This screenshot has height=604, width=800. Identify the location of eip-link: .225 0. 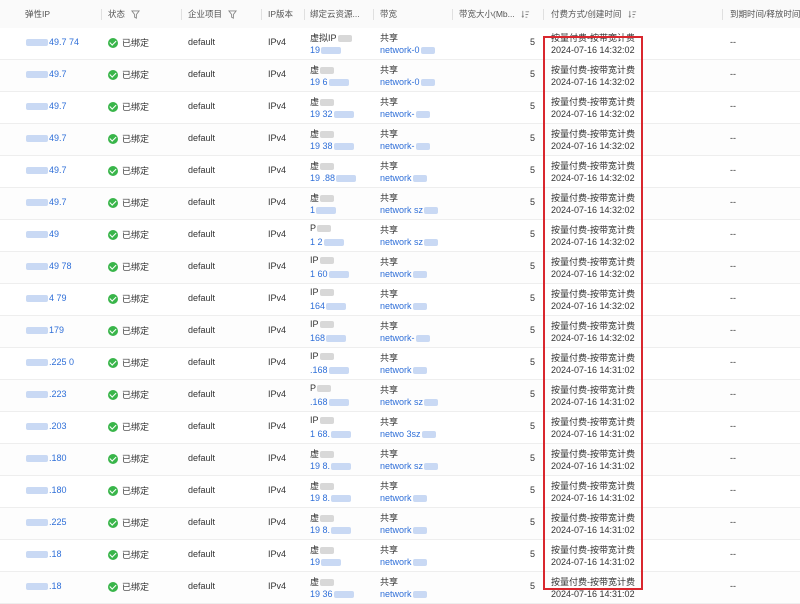
(52, 362).